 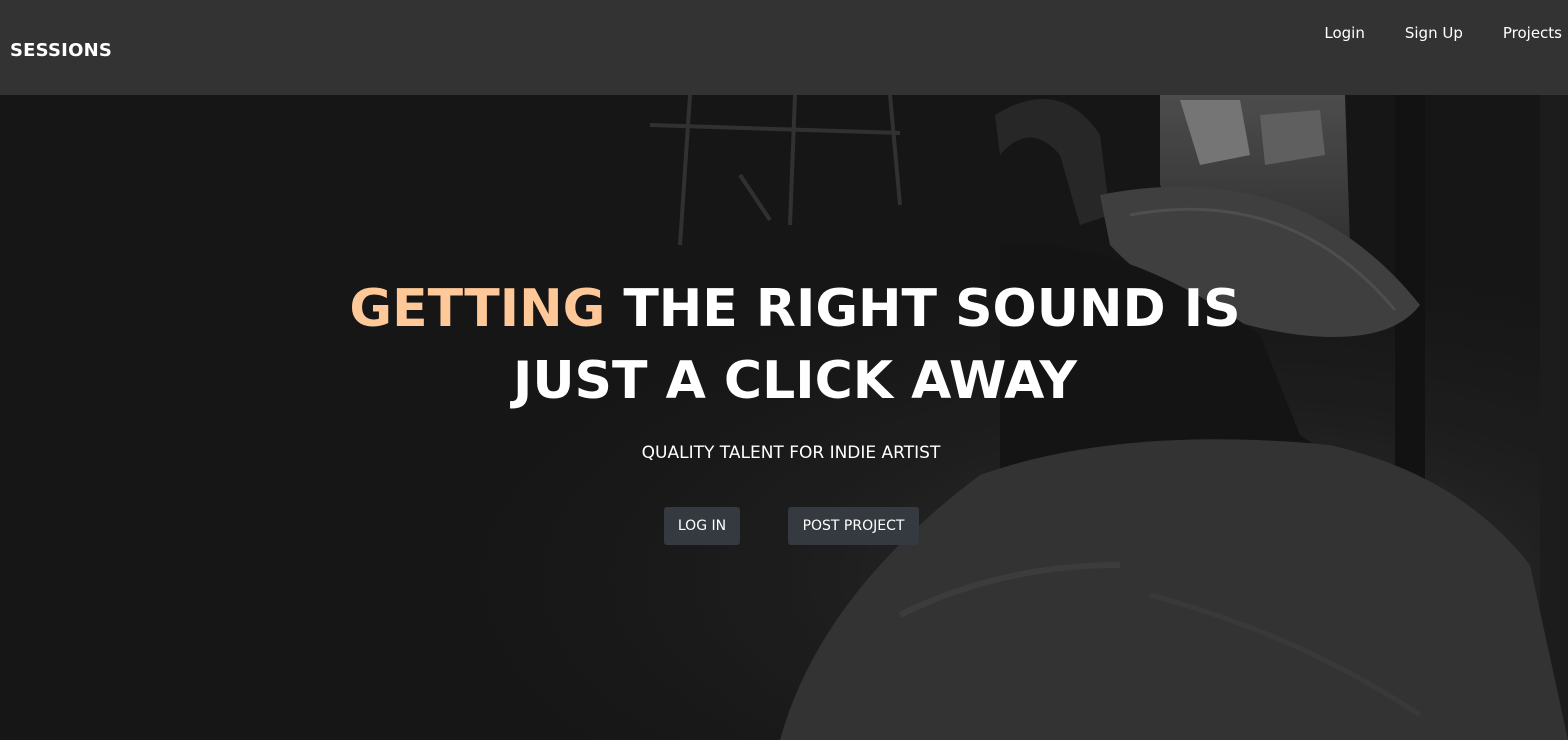 I want to click on login-button: LOG IN, so click(x=702, y=526).